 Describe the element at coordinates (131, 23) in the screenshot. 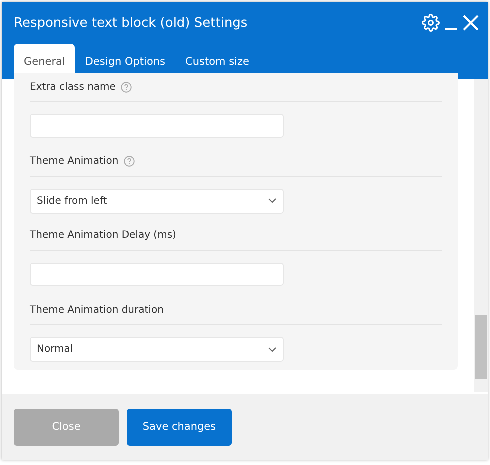

I see `window-title: Responsive text block (old) Settings` at that location.